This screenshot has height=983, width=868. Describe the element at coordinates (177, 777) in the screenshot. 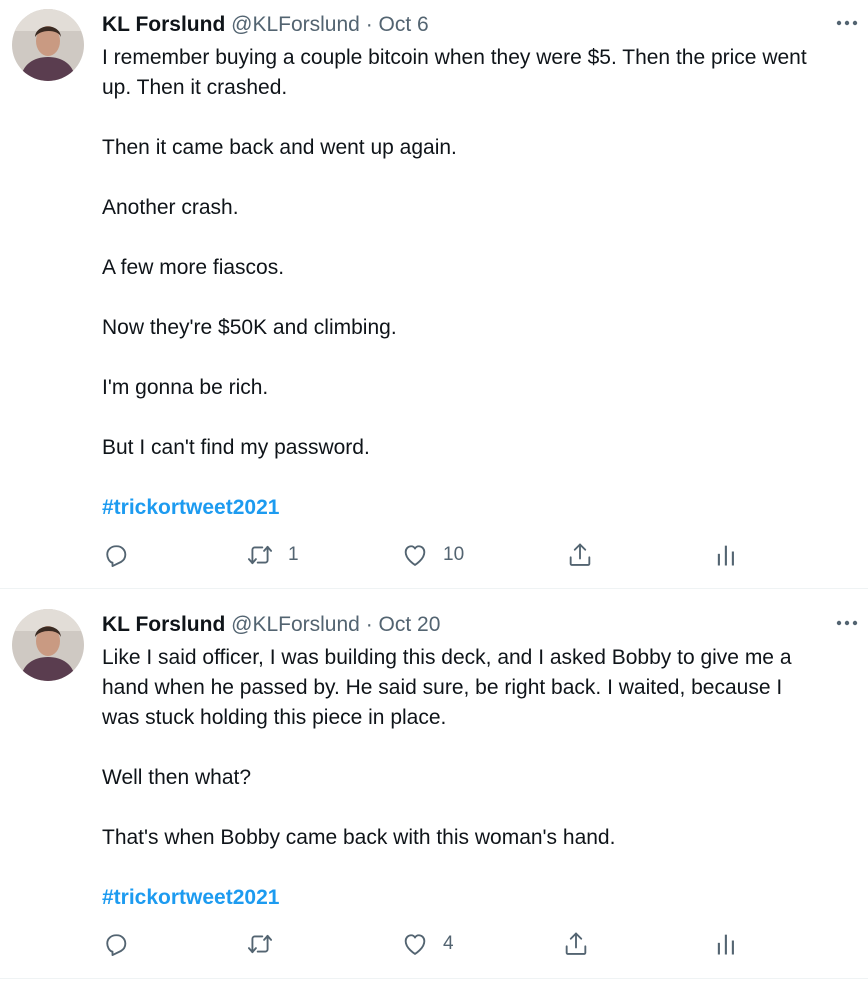

I see `tweet-text-line: Well then what?` at that location.